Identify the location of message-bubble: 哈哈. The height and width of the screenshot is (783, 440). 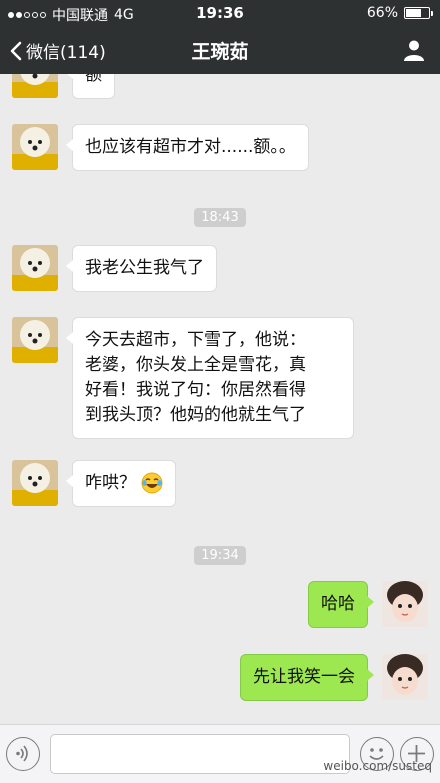
(341, 604).